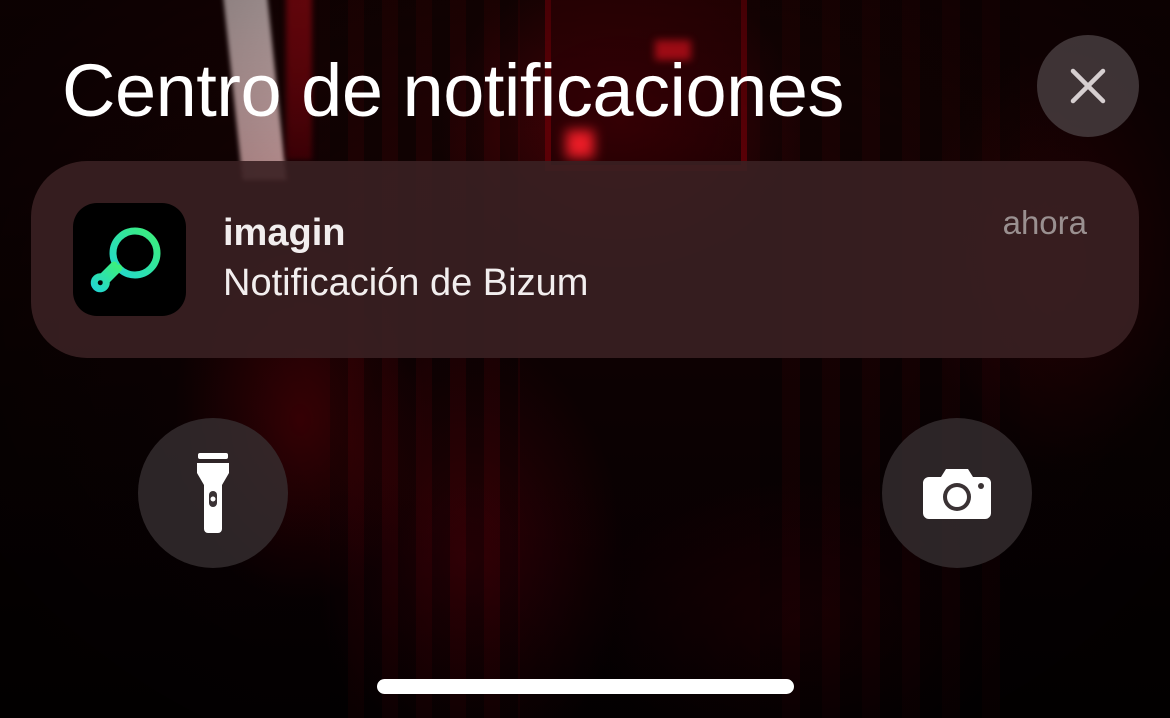 The height and width of the screenshot is (718, 1170). I want to click on close-button, so click(1088, 86).